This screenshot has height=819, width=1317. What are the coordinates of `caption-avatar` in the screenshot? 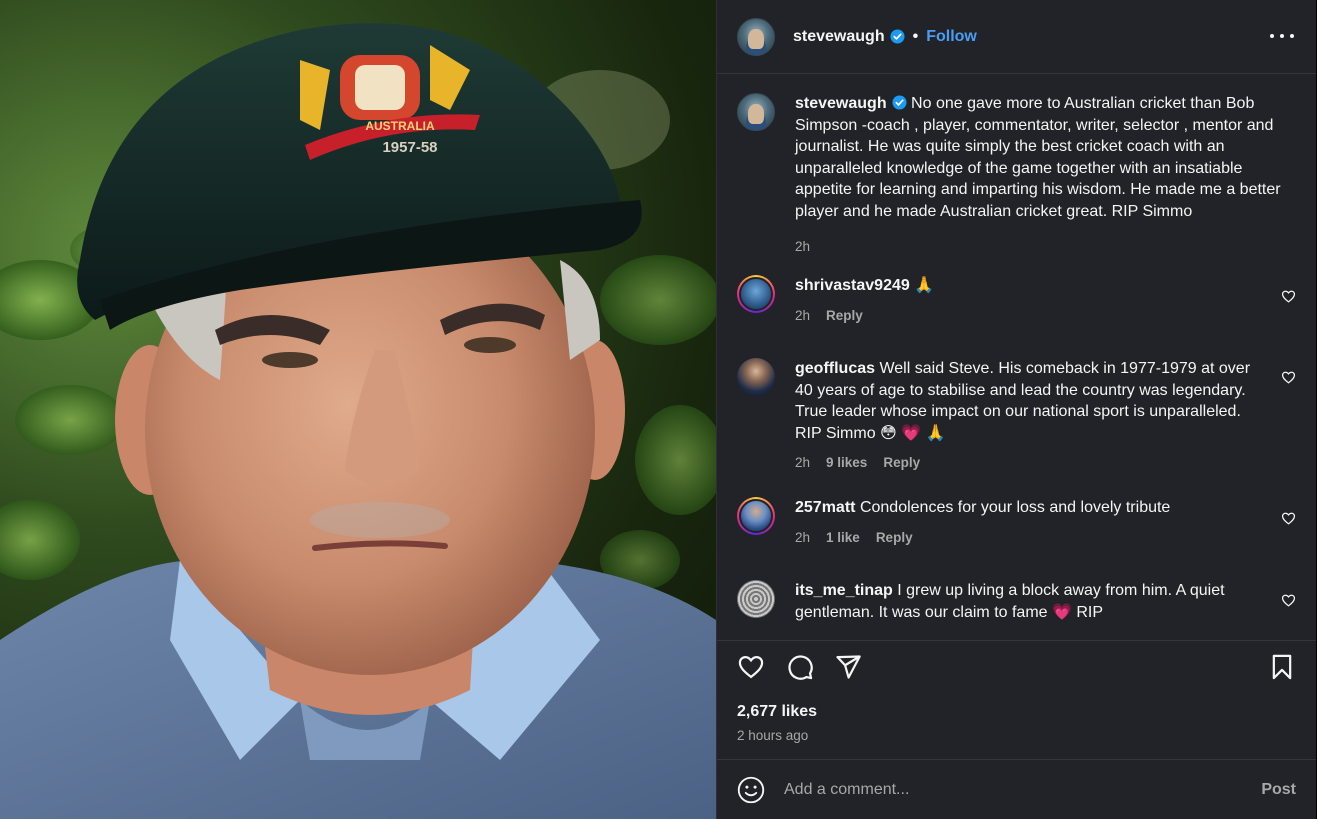 It's located at (756, 112).